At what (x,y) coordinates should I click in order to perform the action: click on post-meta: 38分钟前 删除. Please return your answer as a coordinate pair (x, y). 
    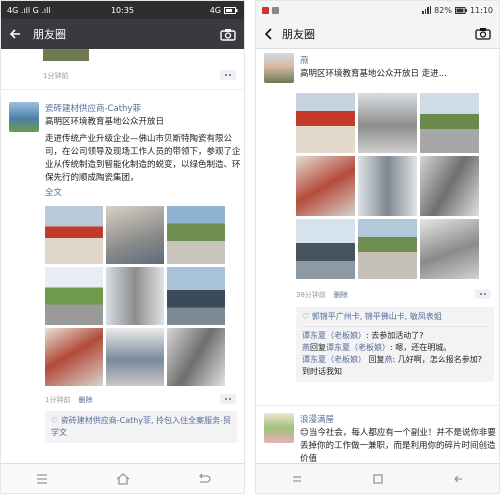
    Looking at the image, I should click on (322, 295).